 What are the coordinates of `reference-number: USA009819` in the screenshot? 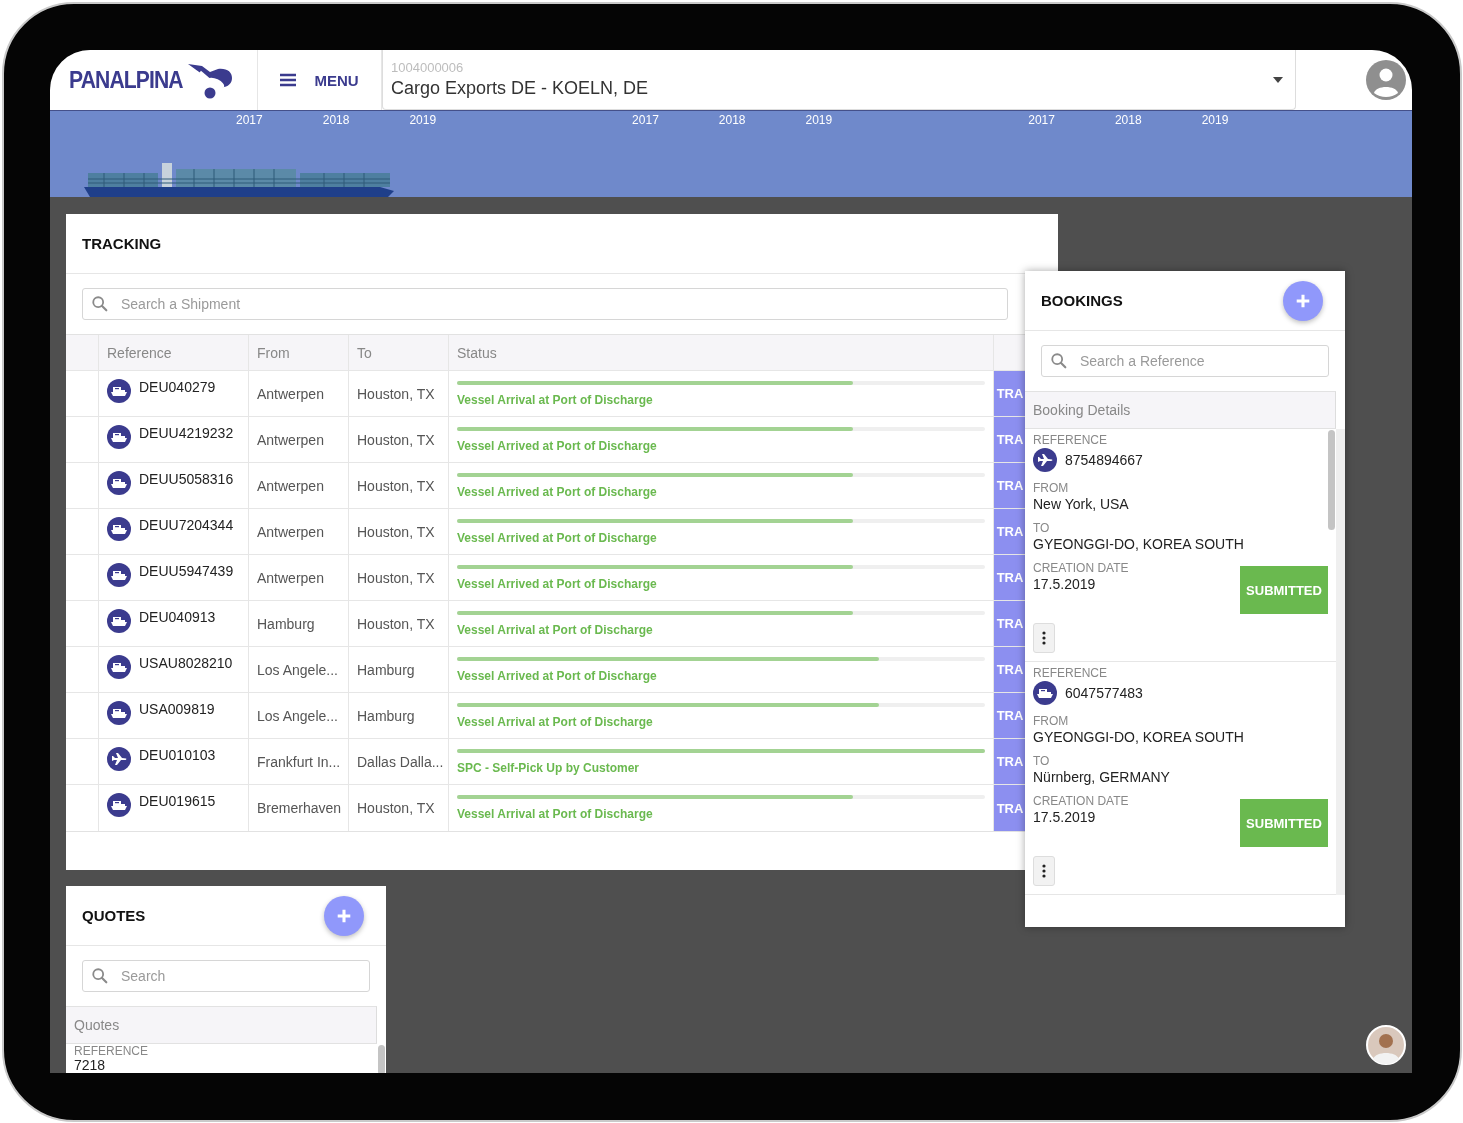 It's located at (177, 709).